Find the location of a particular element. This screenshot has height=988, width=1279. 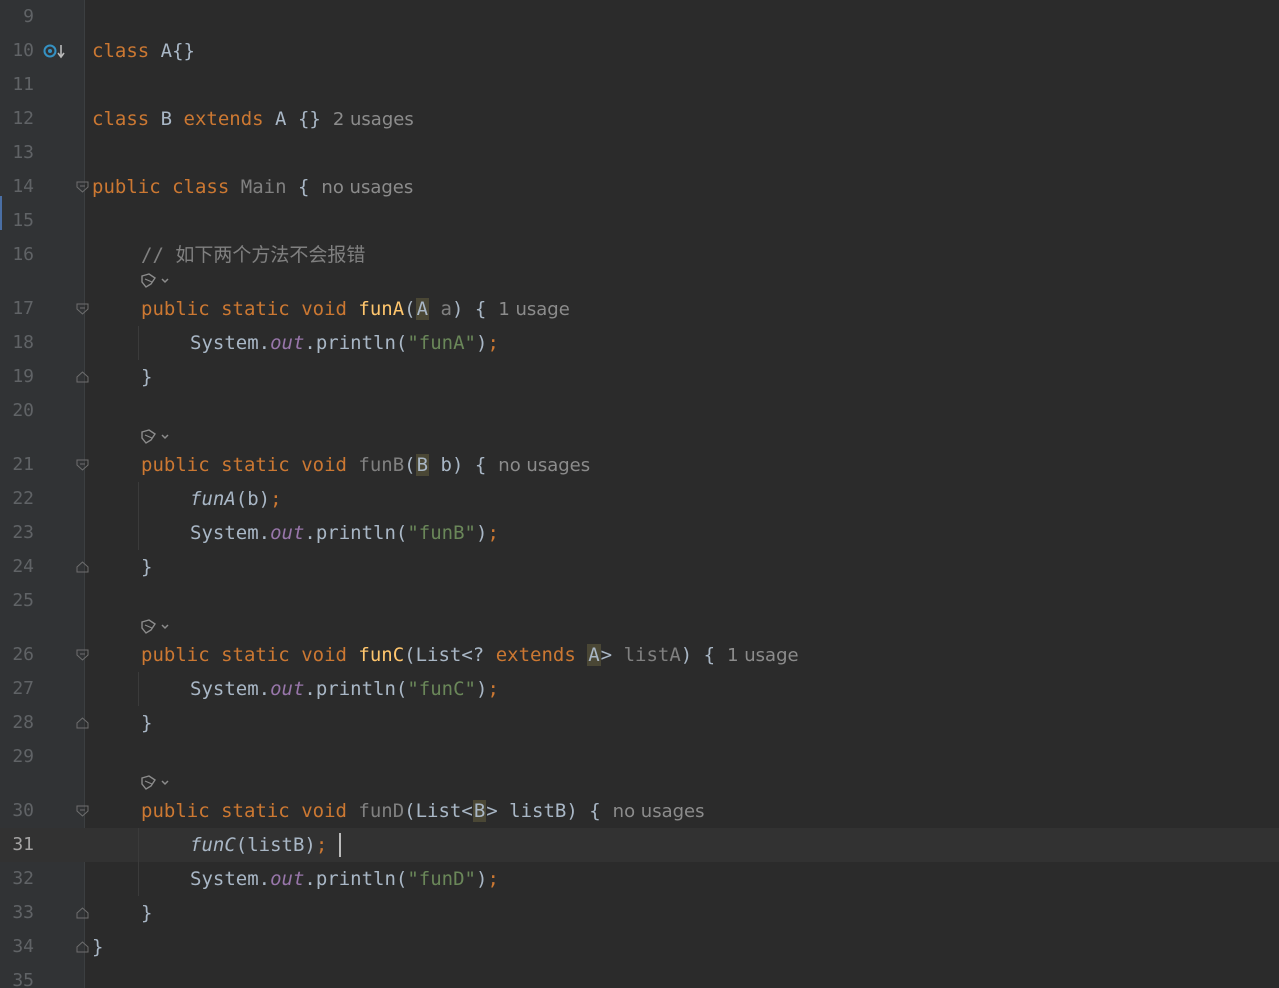

code-line: 25 is located at coordinates (639, 601).